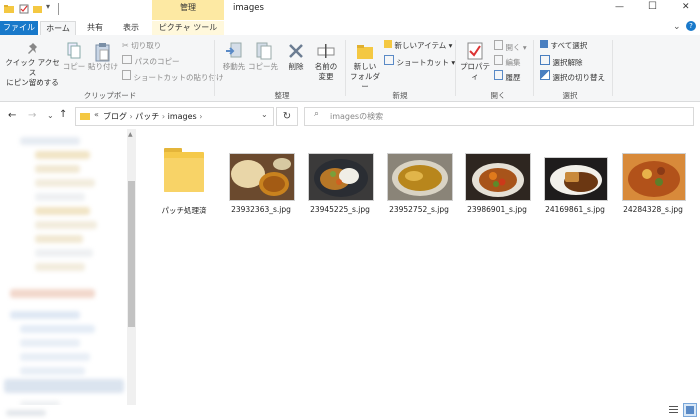 Image resolution: width=700 pixels, height=419 pixels. I want to click on curry-bowl-photo-icon, so click(420, 177).